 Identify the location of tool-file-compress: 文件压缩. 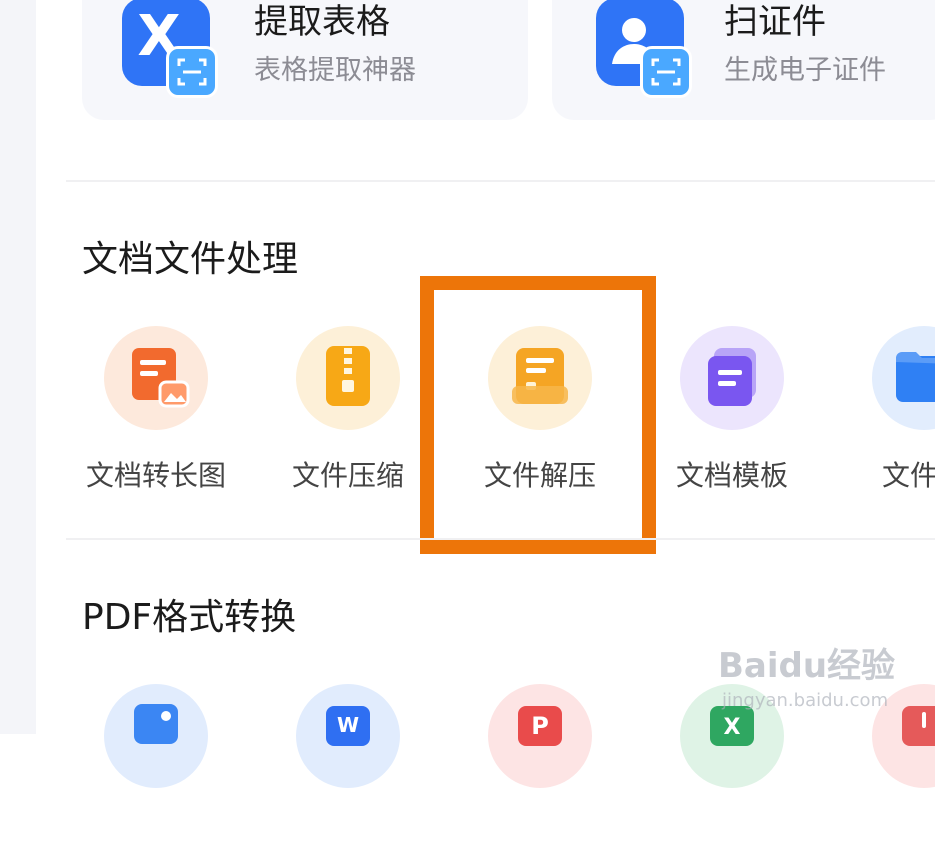
(346, 416).